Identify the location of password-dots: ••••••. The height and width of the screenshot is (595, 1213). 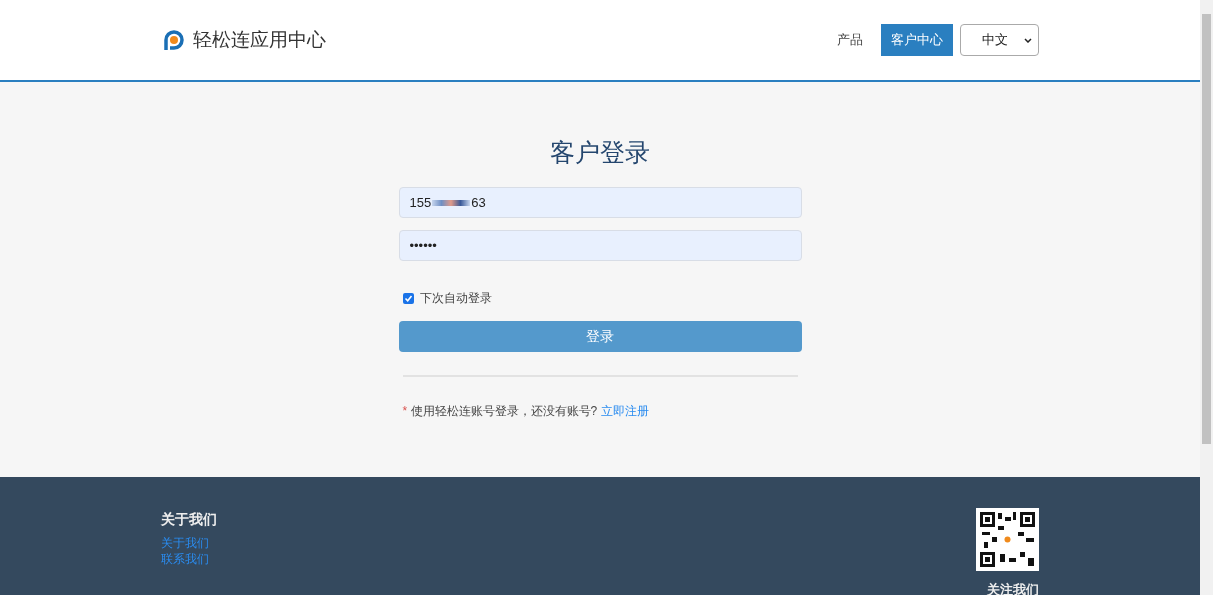
(423, 245).